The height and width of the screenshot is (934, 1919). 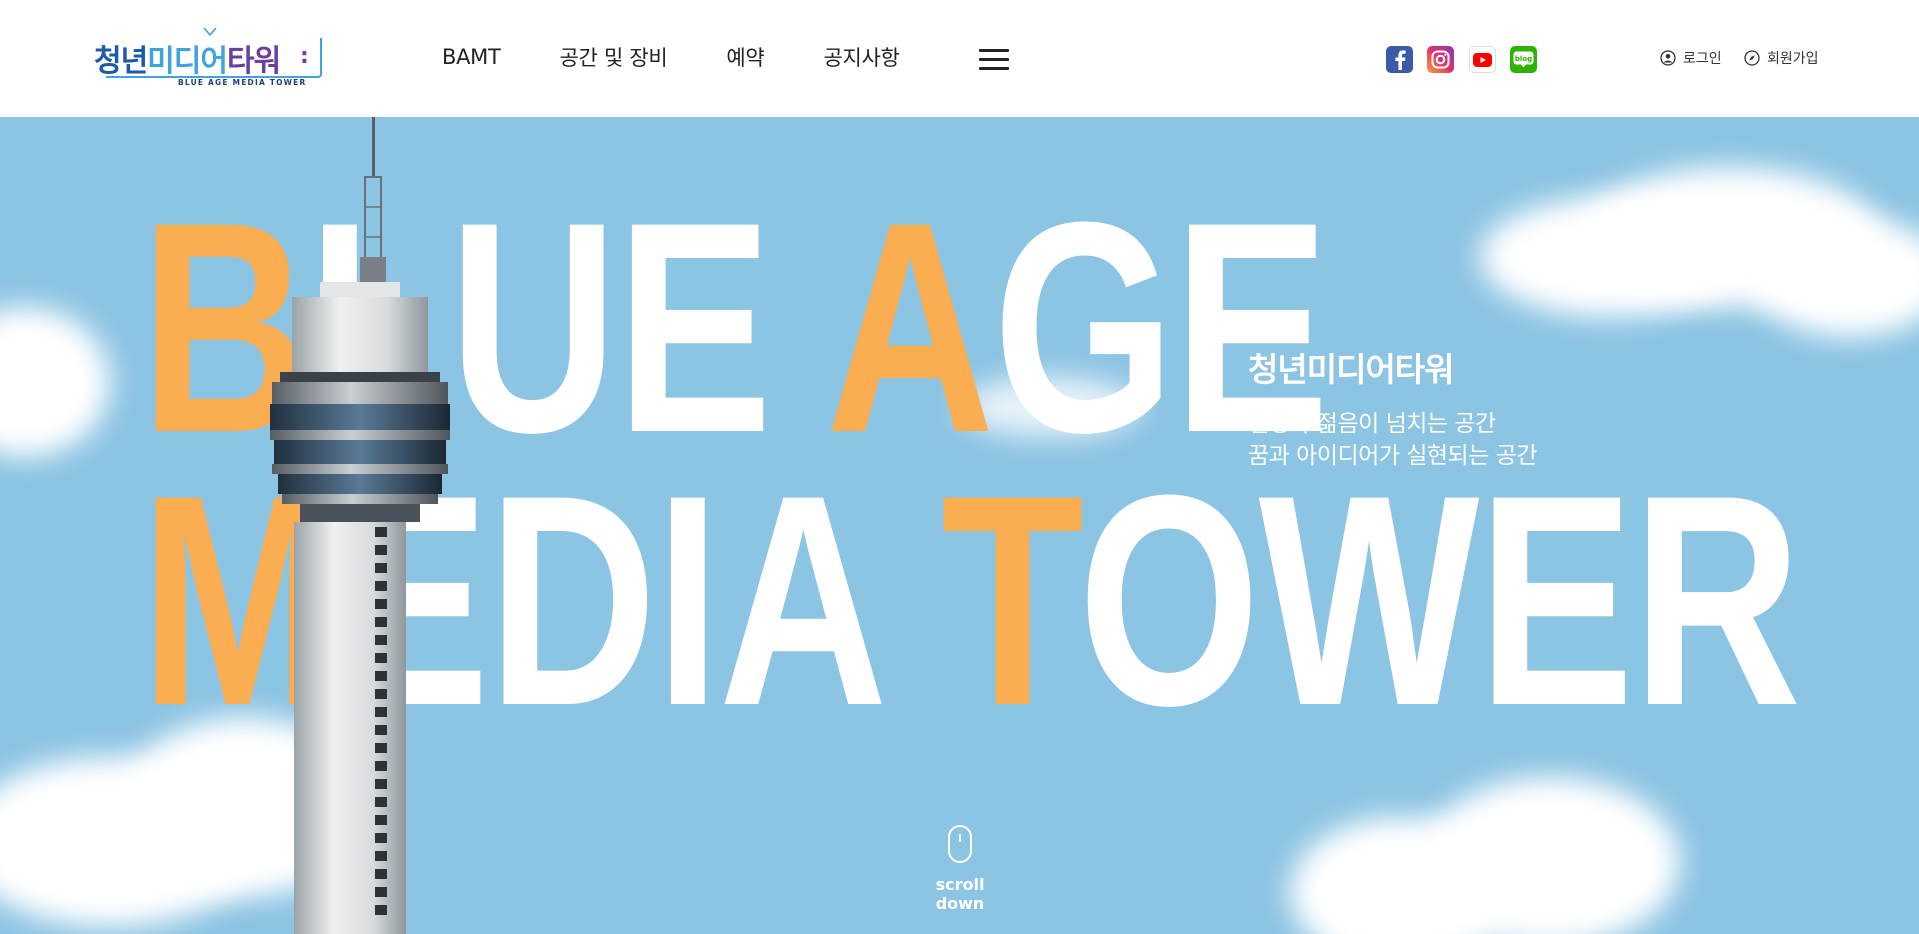 I want to click on join-label: 회원가입, so click(x=1793, y=59).